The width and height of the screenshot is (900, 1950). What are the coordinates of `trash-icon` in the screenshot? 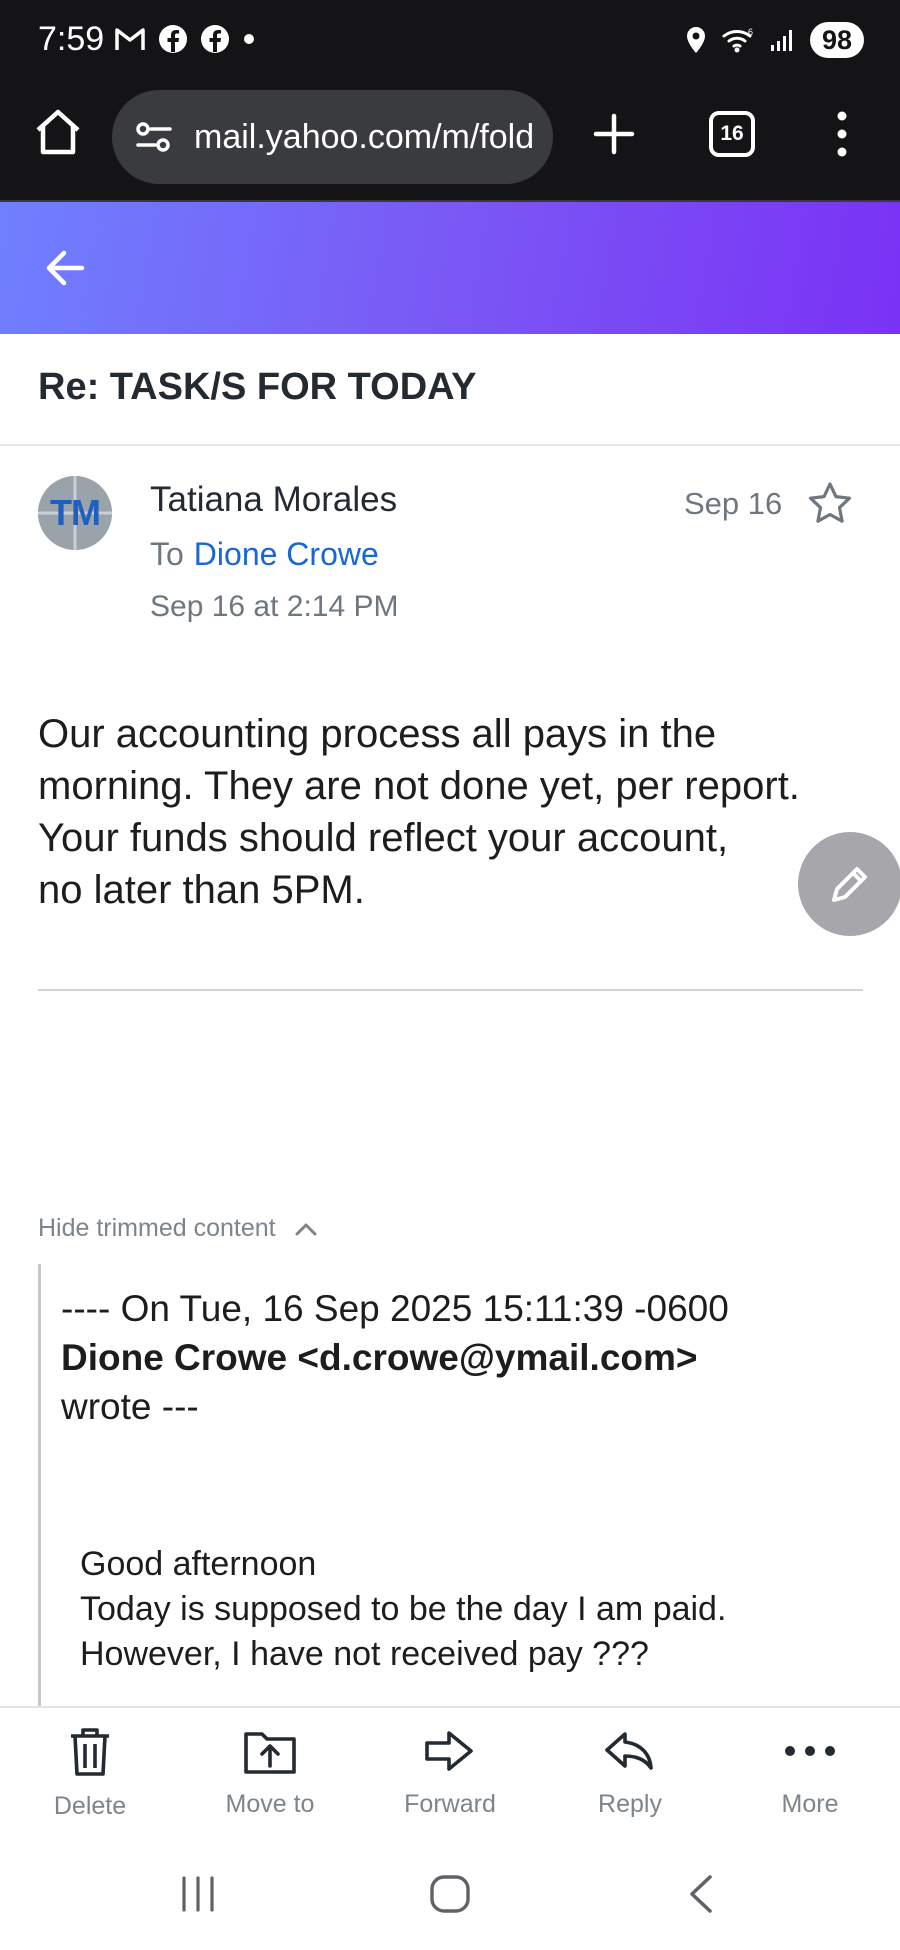 It's located at (90, 1752).